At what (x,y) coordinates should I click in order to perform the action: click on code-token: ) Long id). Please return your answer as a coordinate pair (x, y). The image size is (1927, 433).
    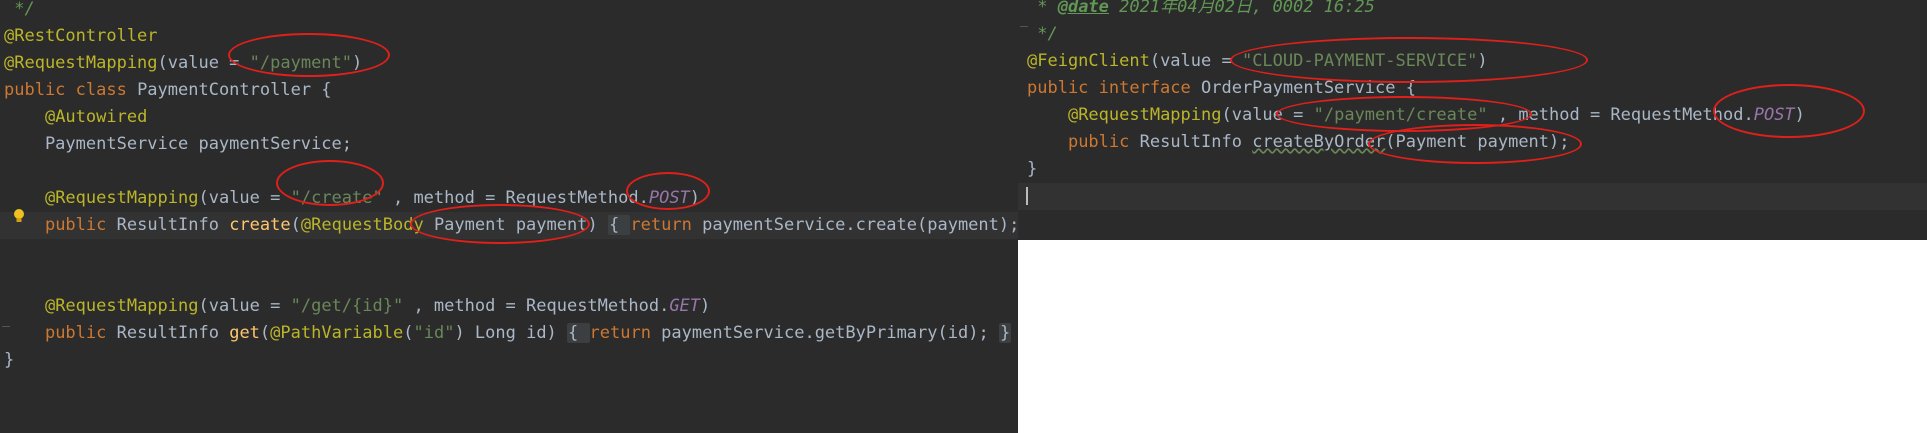
    Looking at the image, I should click on (511, 333).